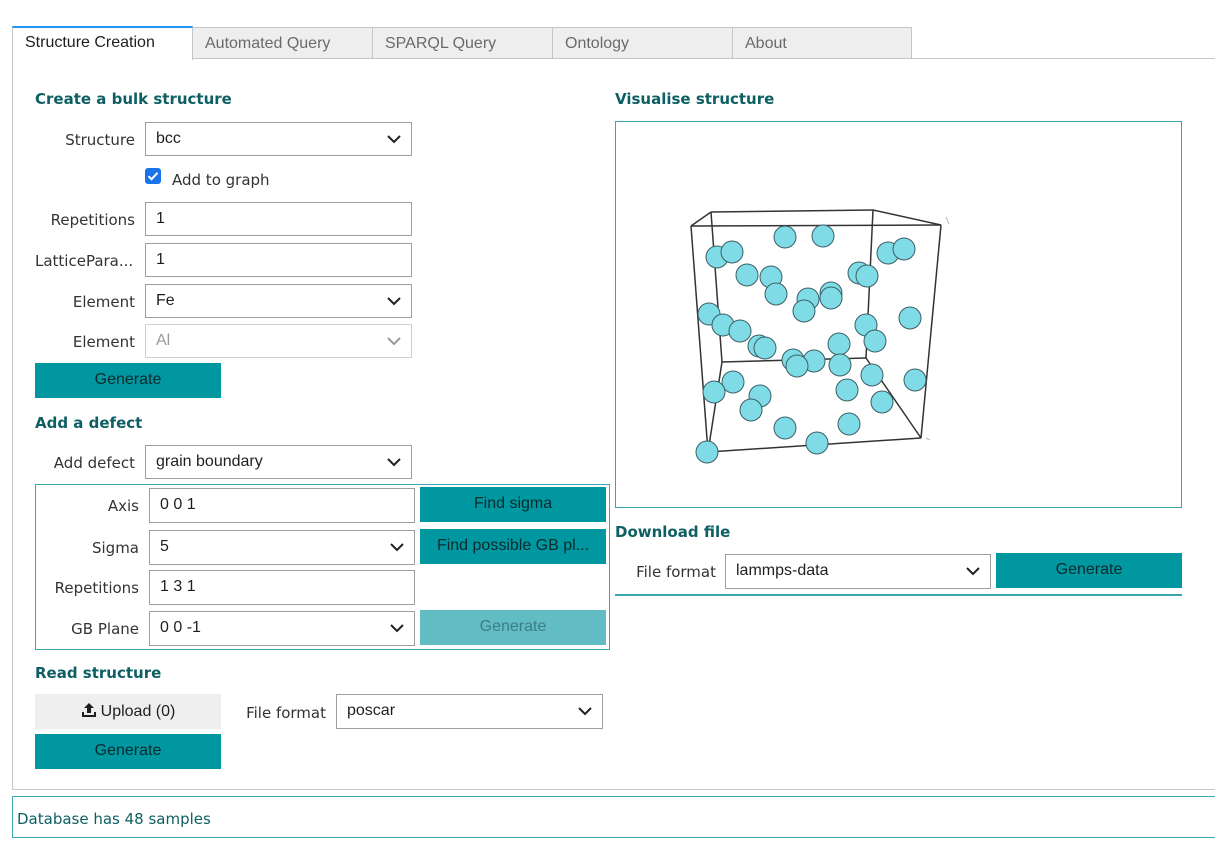  Describe the element at coordinates (782, 570) in the screenshot. I see `download-file-format-value: lammps-data` at that location.